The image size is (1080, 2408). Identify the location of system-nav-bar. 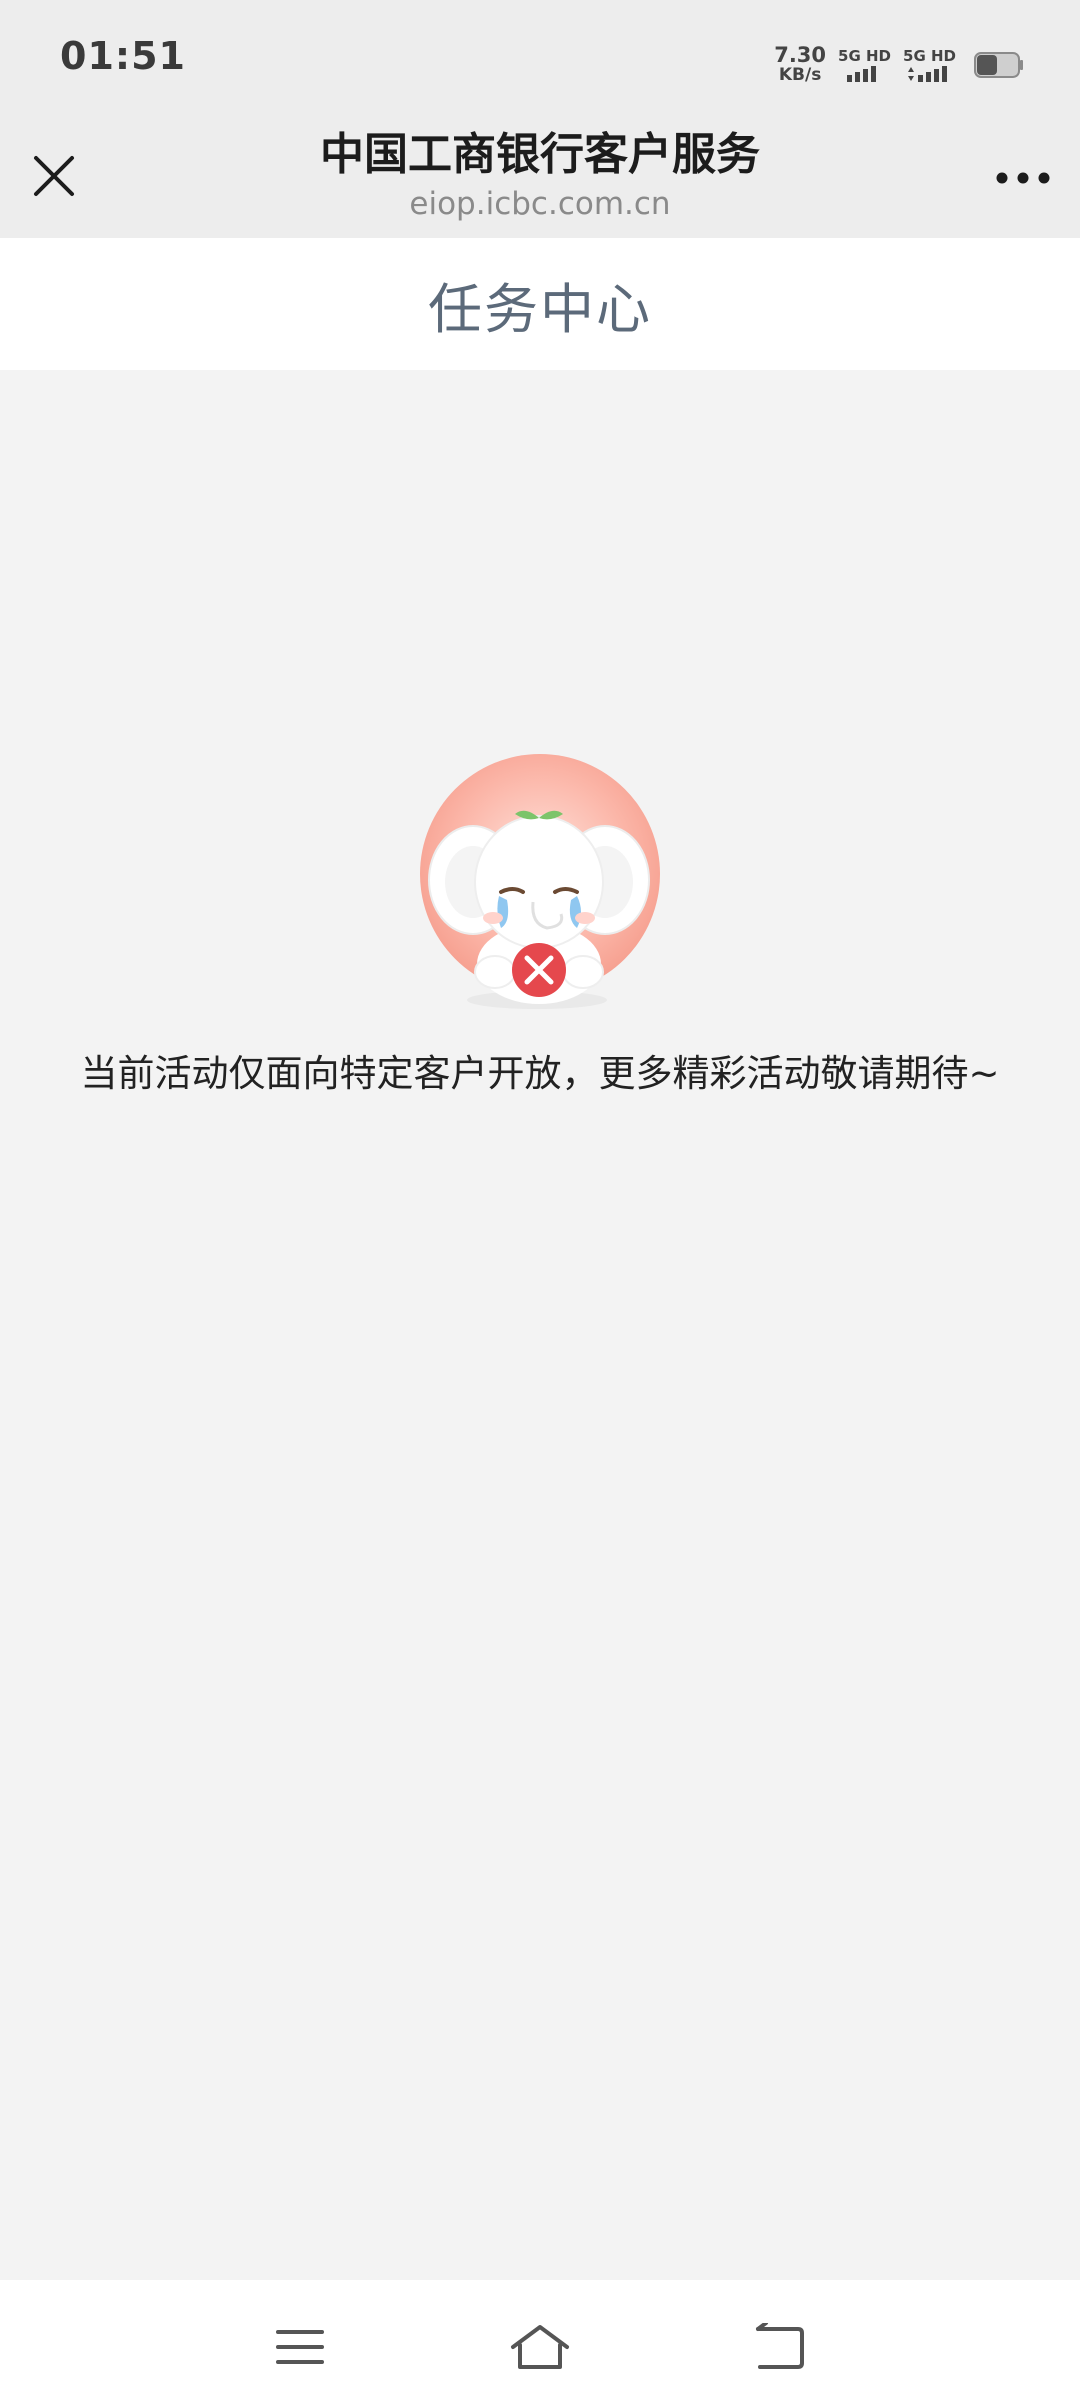
(540, 2344).